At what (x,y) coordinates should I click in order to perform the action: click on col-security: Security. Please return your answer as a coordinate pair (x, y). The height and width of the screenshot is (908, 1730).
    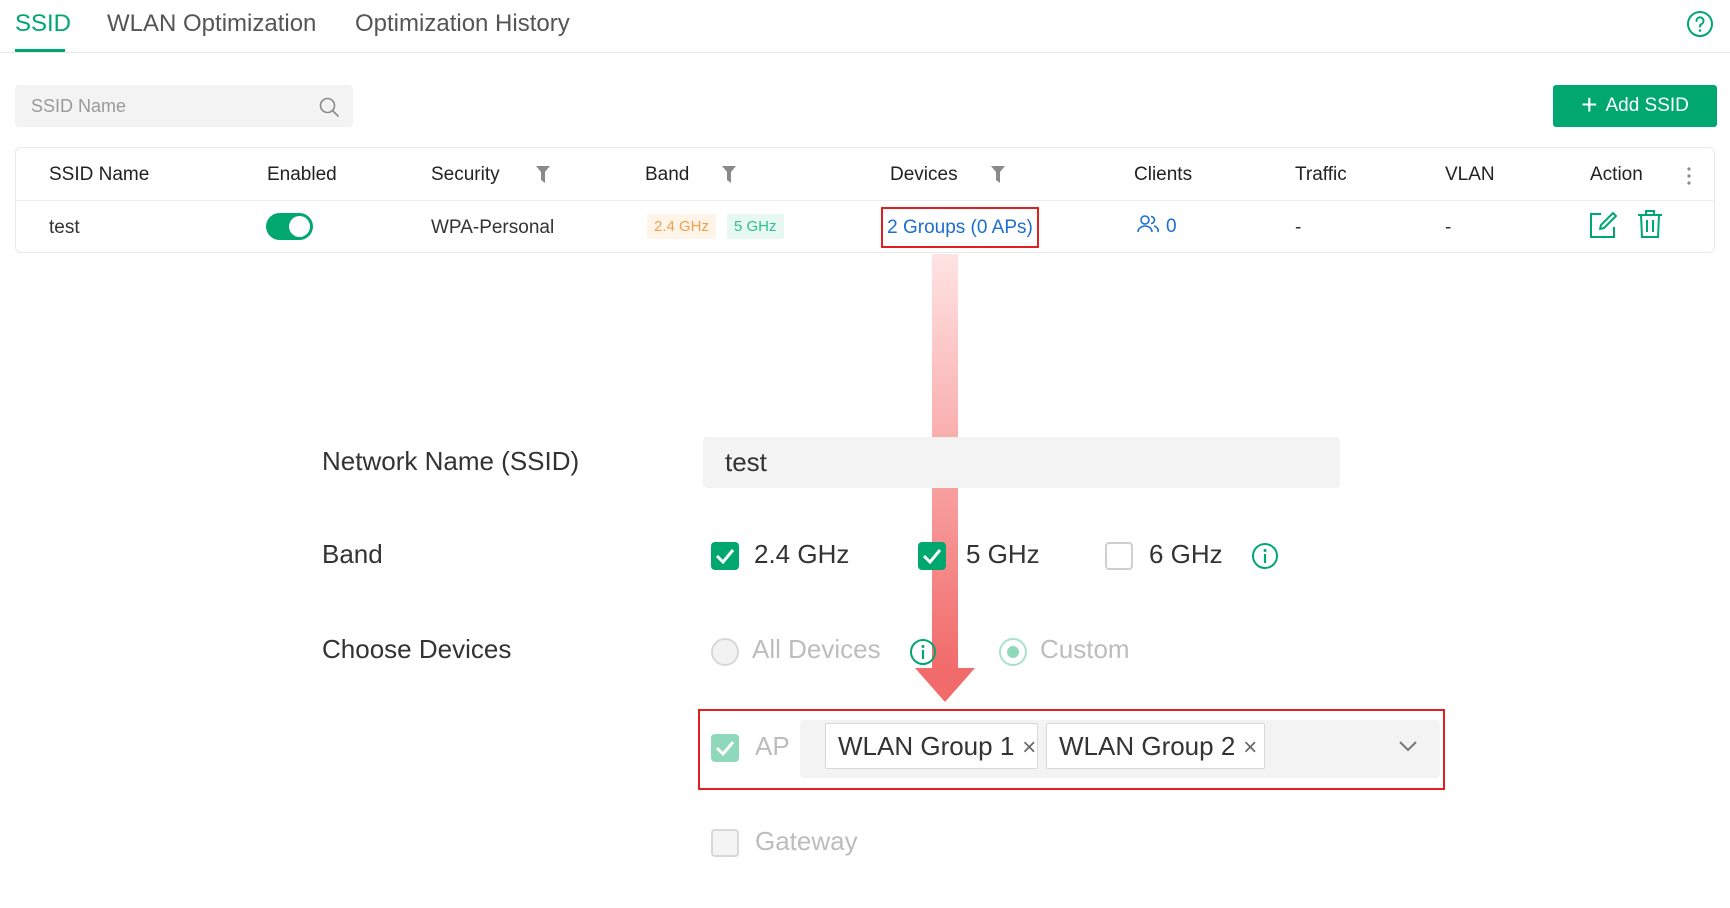
    Looking at the image, I should click on (465, 174).